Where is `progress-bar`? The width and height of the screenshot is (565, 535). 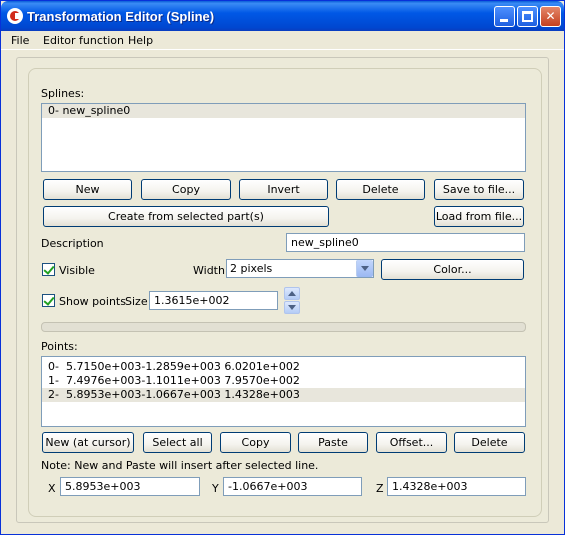 progress-bar is located at coordinates (283, 327).